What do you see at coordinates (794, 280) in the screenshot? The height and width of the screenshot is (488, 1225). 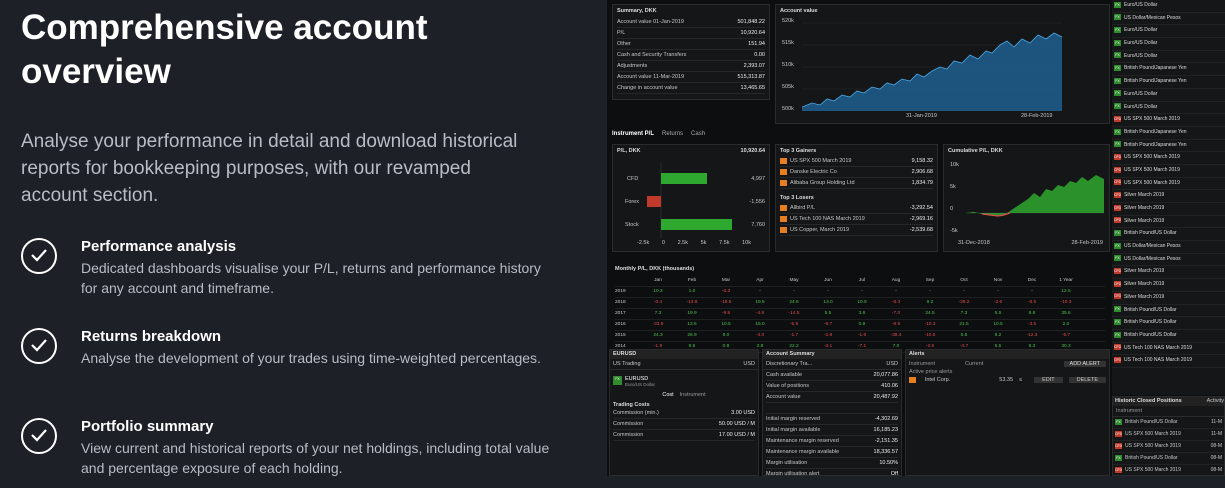 I see `column-header: May` at bounding box center [794, 280].